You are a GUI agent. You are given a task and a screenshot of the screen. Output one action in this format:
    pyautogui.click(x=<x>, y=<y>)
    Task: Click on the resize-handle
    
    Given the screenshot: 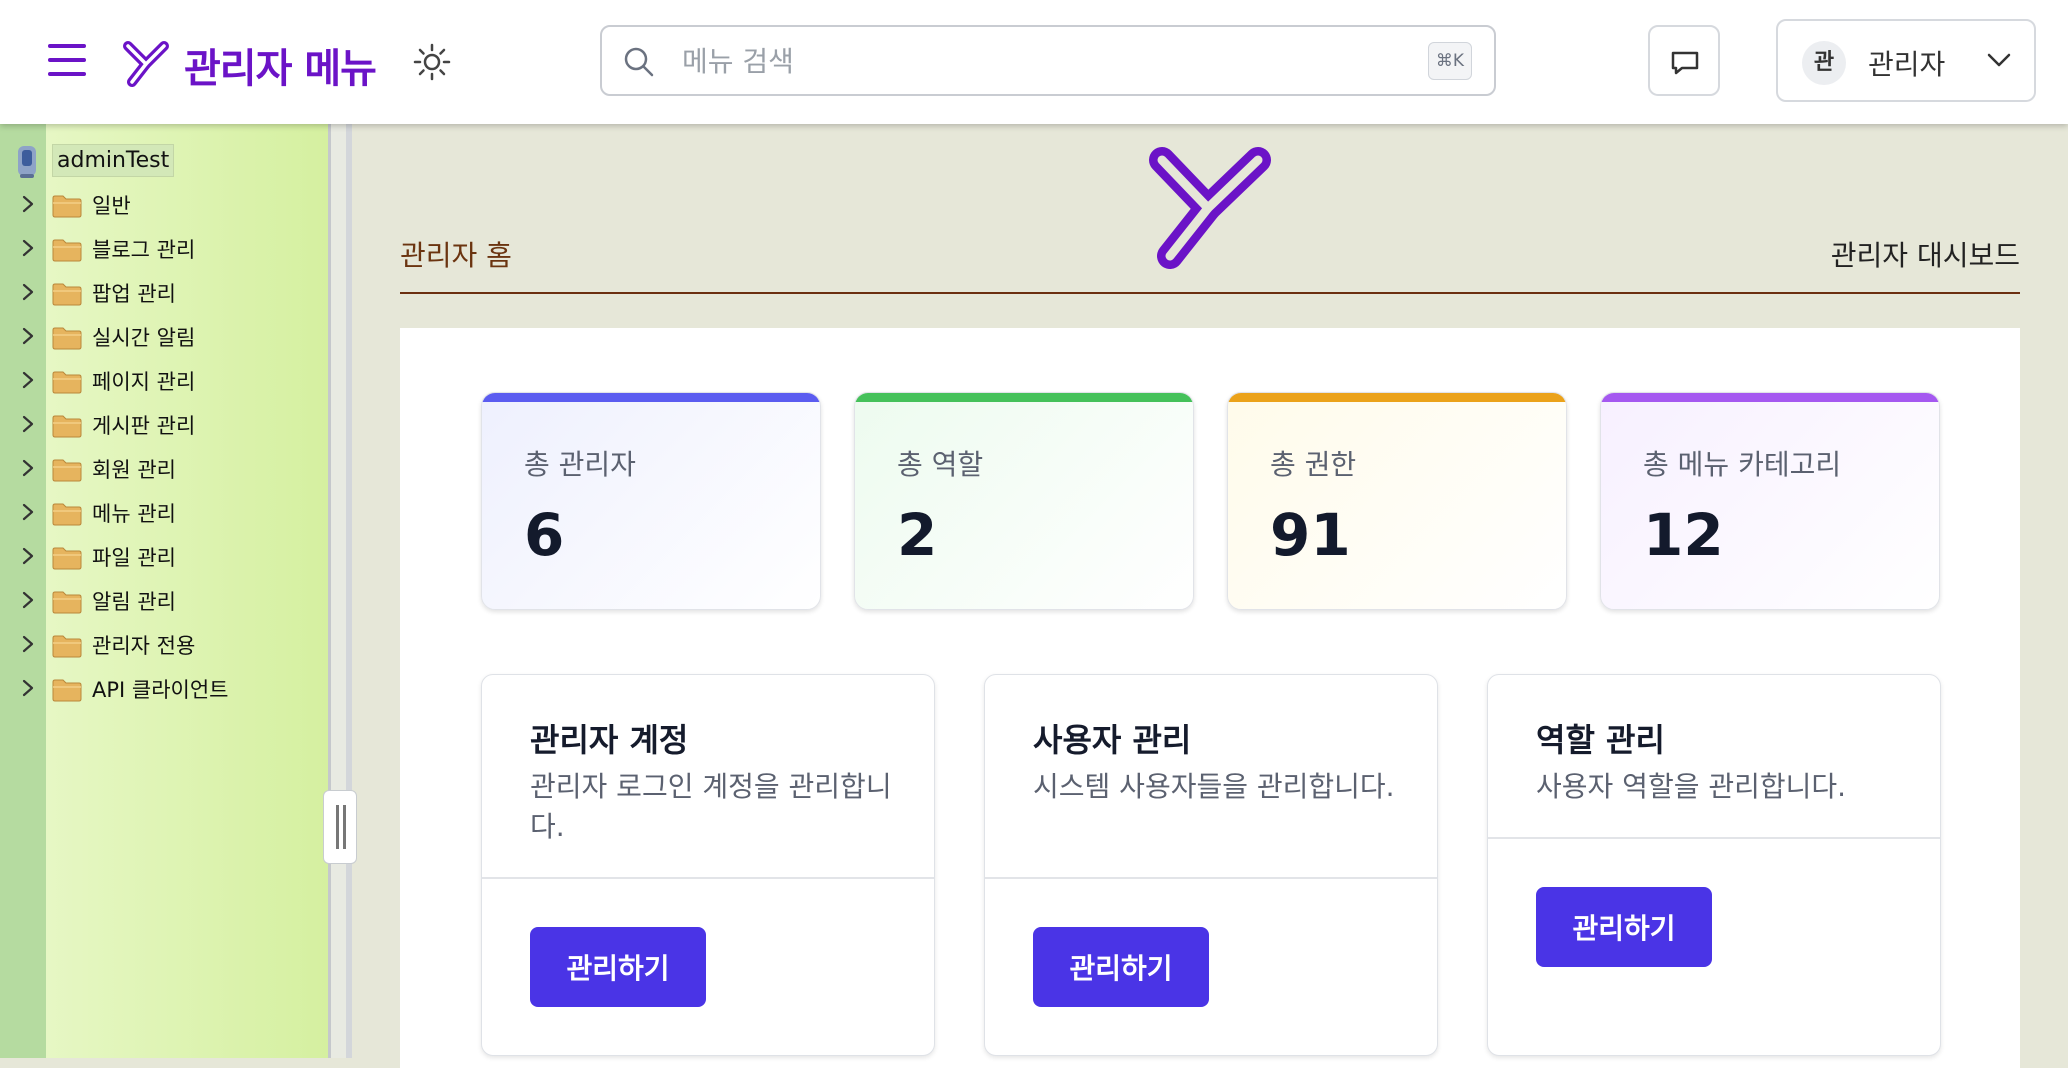 What is the action you would take?
    pyautogui.click(x=340, y=827)
    